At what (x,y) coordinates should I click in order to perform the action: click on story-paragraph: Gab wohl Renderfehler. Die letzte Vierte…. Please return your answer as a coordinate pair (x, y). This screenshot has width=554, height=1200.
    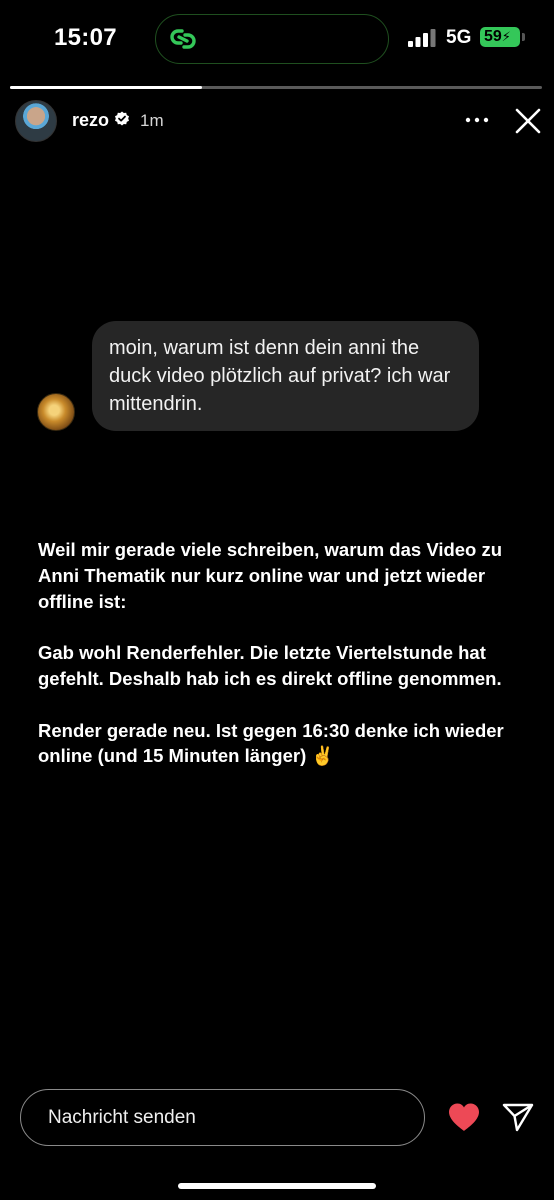
    Looking at the image, I should click on (270, 665).